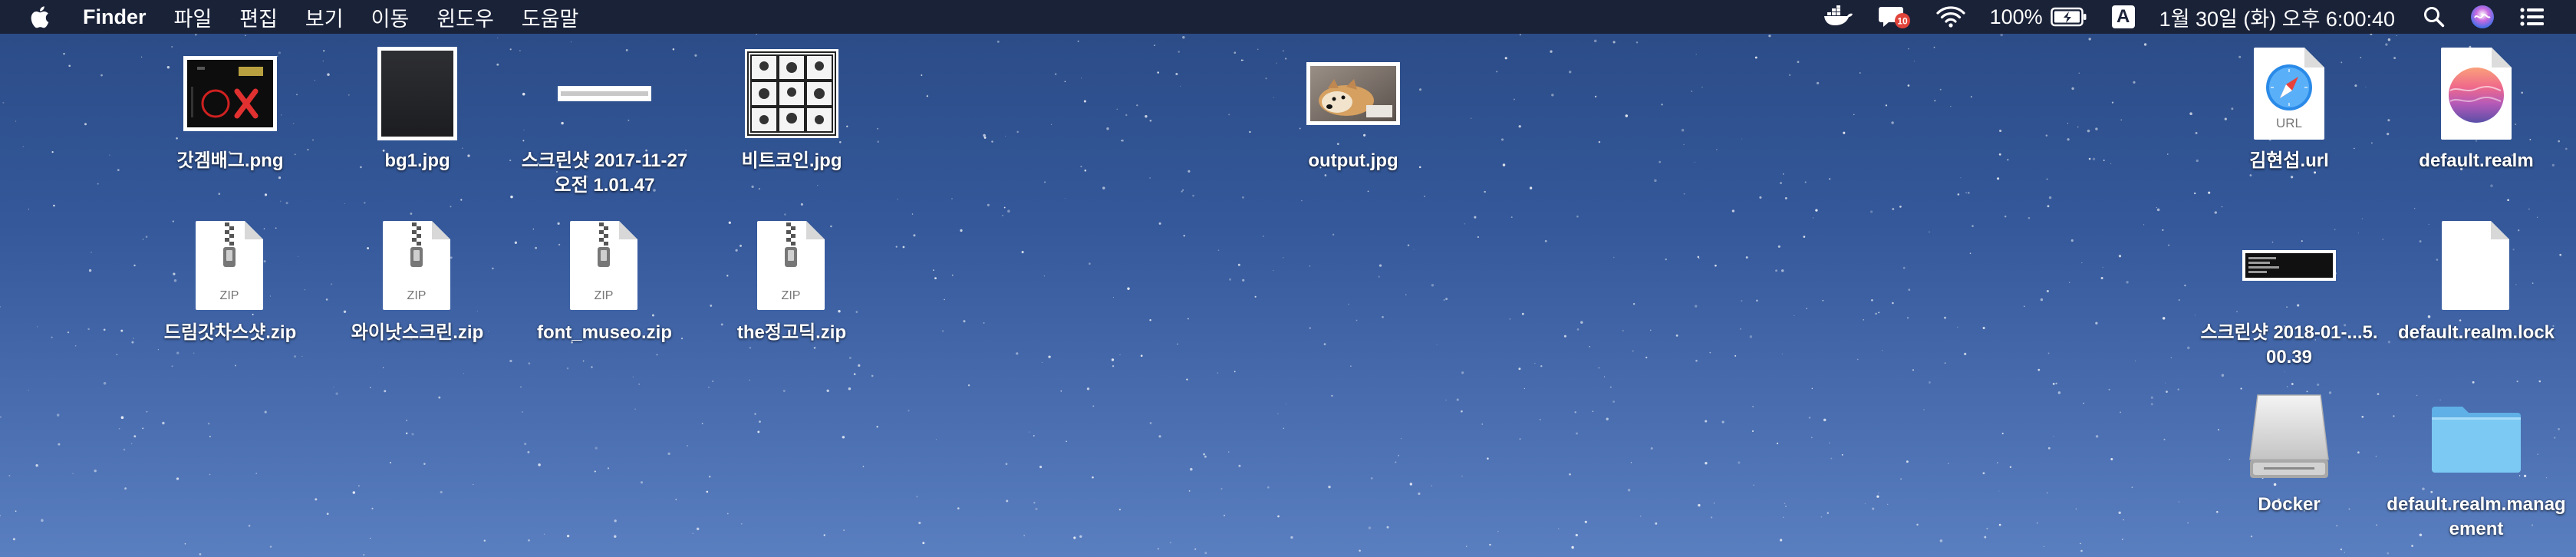 This screenshot has height=557, width=2576. I want to click on menu-window: 윈도우, so click(465, 17).